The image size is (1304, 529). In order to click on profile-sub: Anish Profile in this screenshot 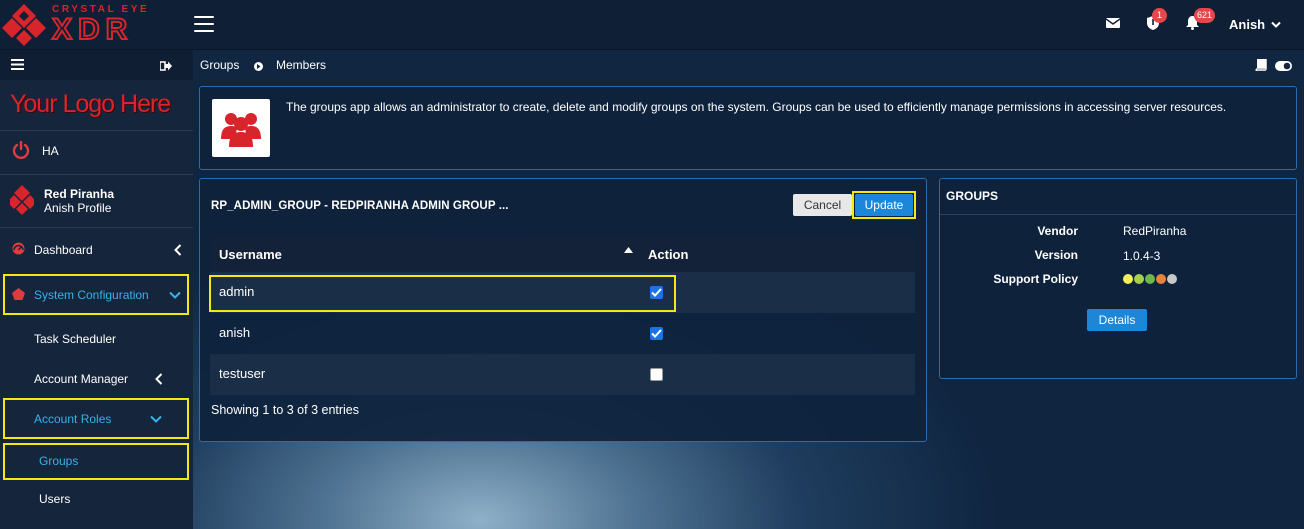, I will do `click(78, 208)`.